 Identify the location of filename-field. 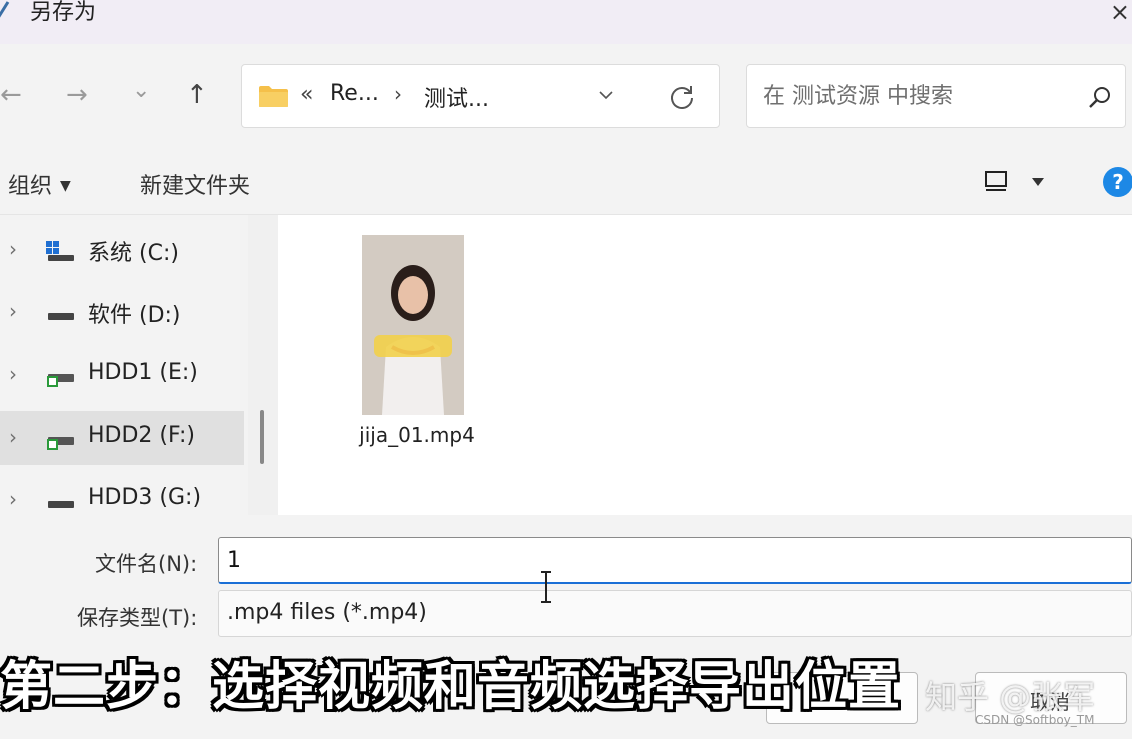
(675, 560).